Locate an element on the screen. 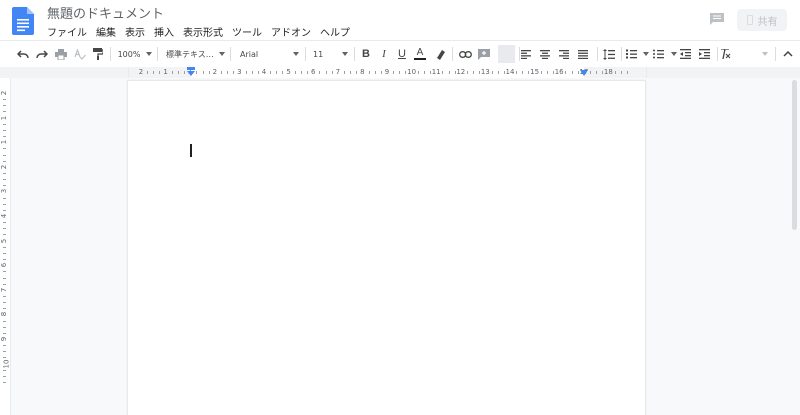 This screenshot has height=415, width=800. lock-icon is located at coordinates (749, 20).